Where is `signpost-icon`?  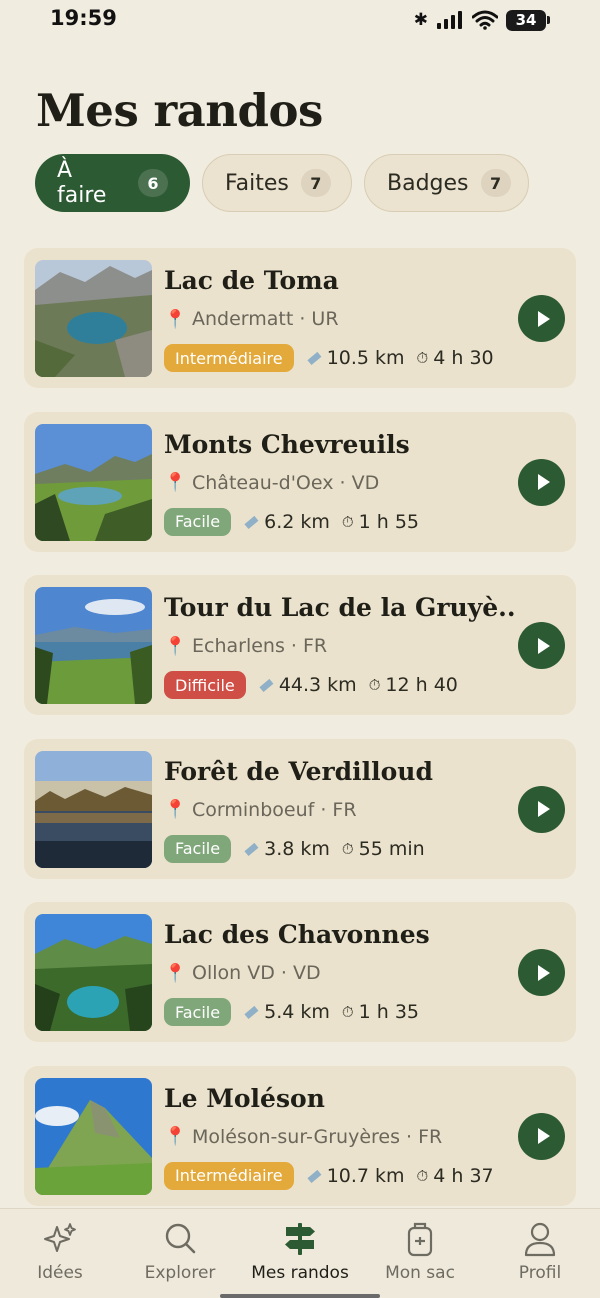
signpost-icon is located at coordinates (300, 1239).